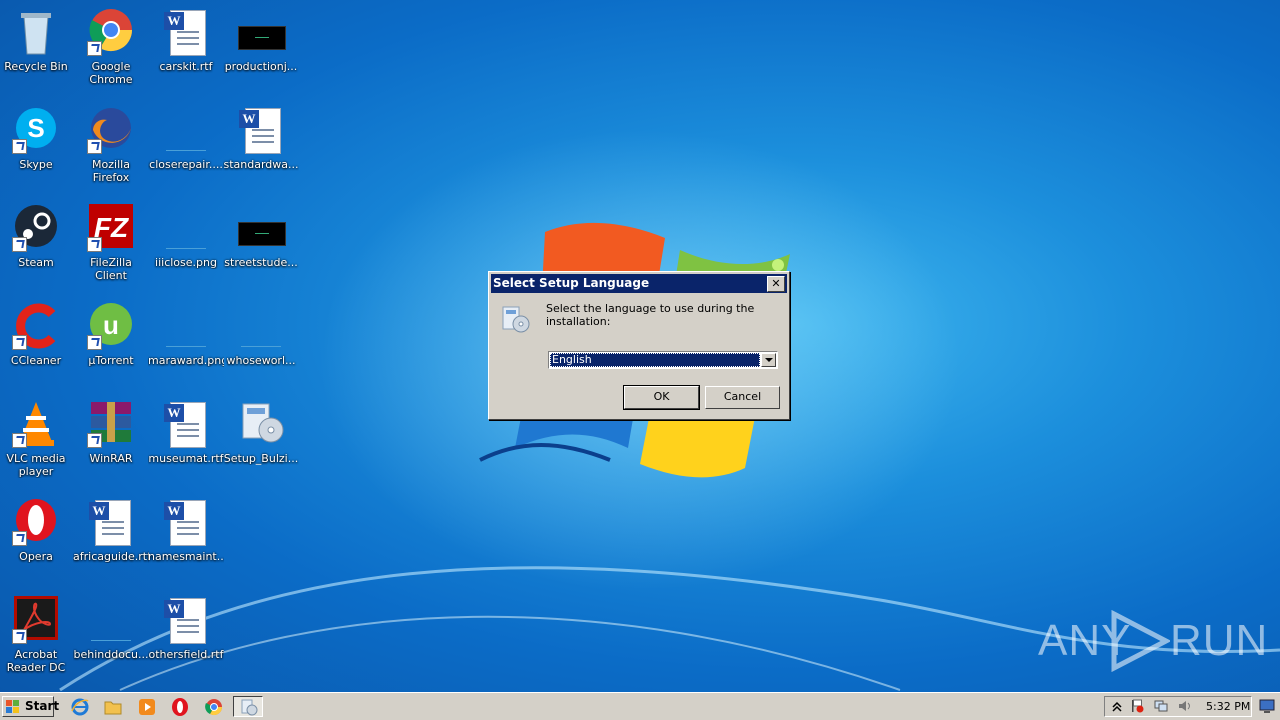  What do you see at coordinates (768, 360) in the screenshot?
I see `dropdown-arrow-icon` at bounding box center [768, 360].